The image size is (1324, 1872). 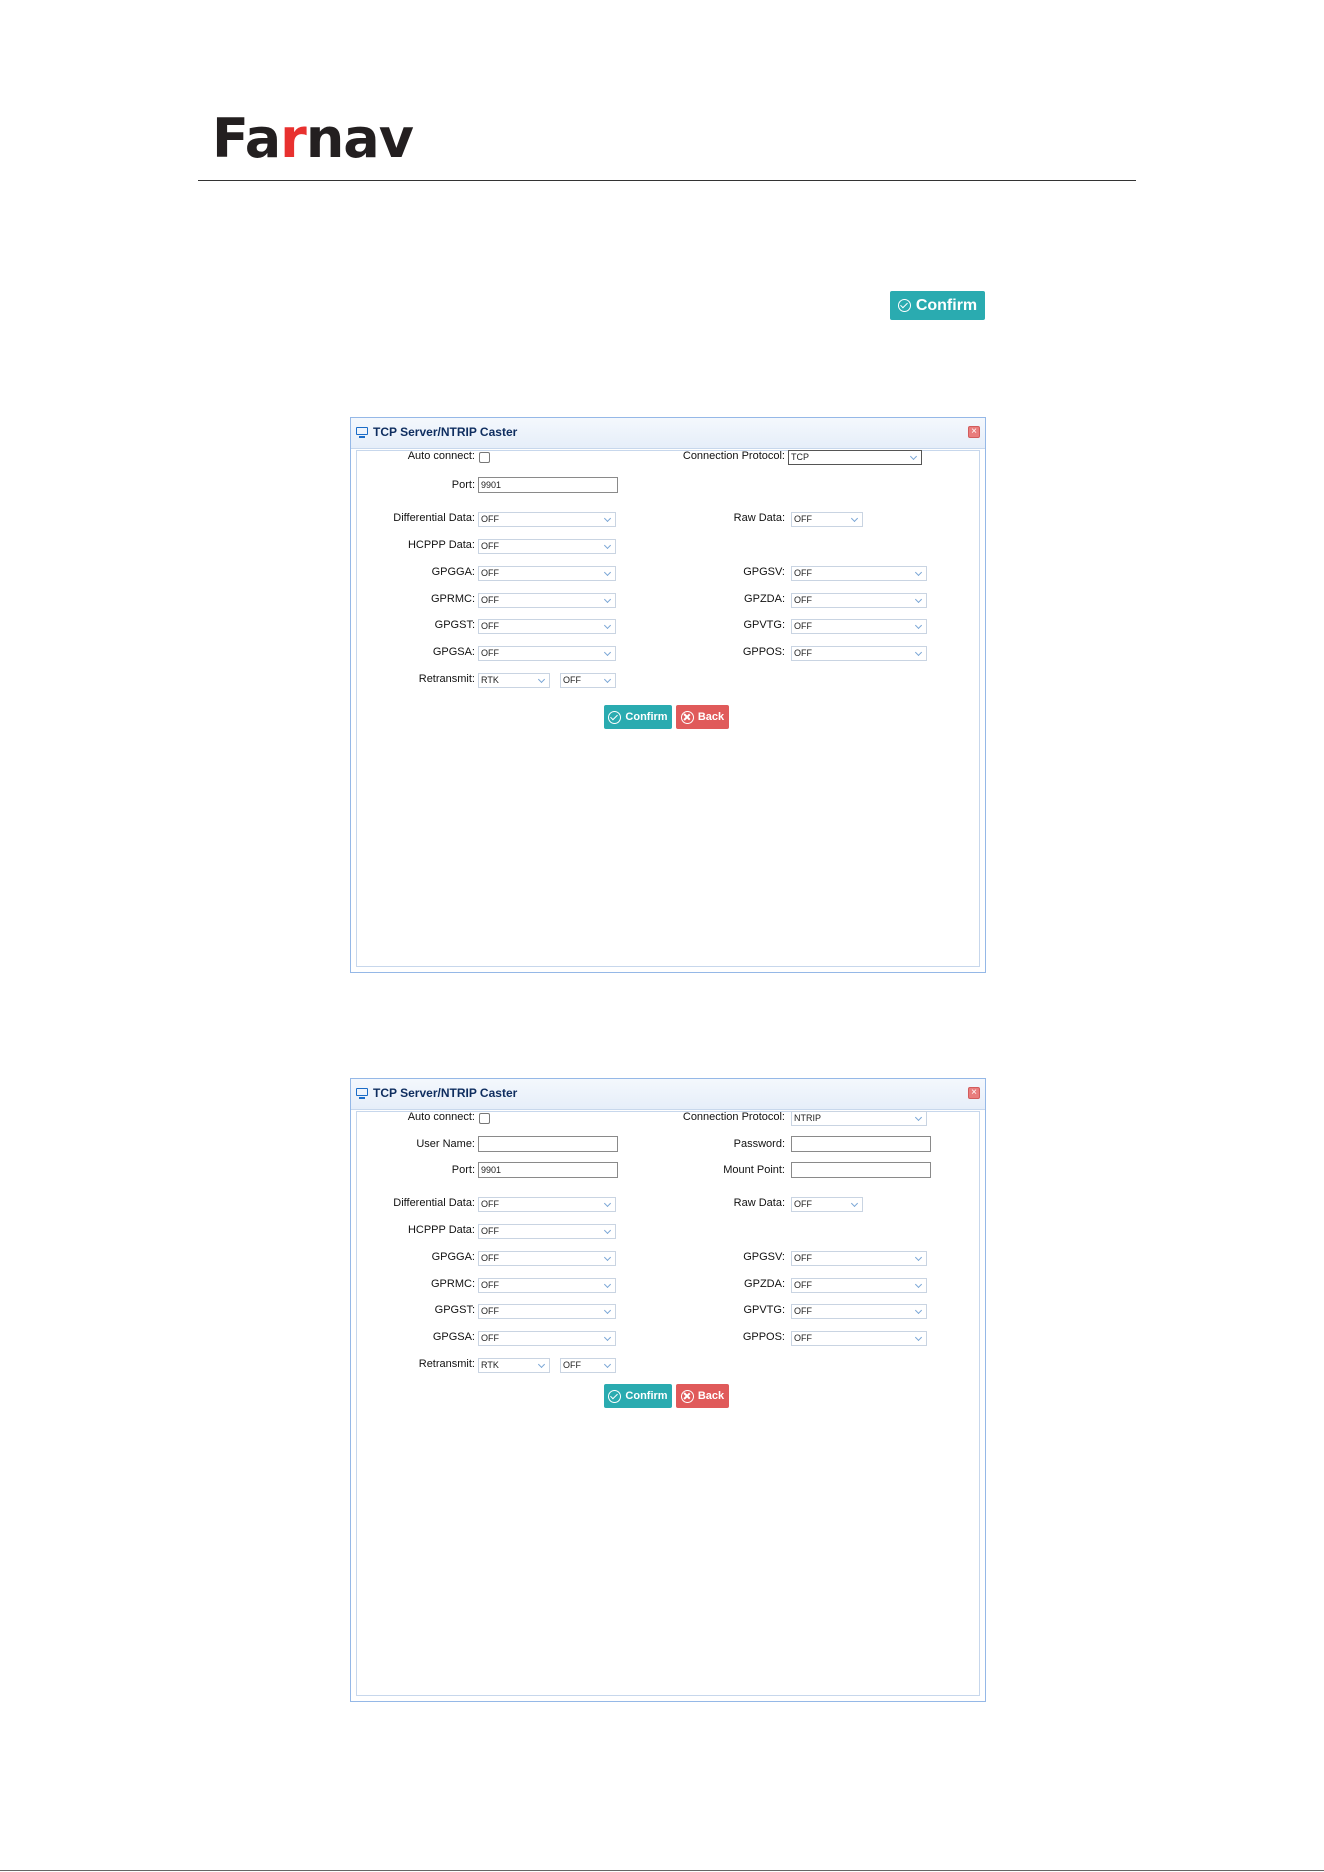 I want to click on mount-point-input, so click(x=861, y=1170).